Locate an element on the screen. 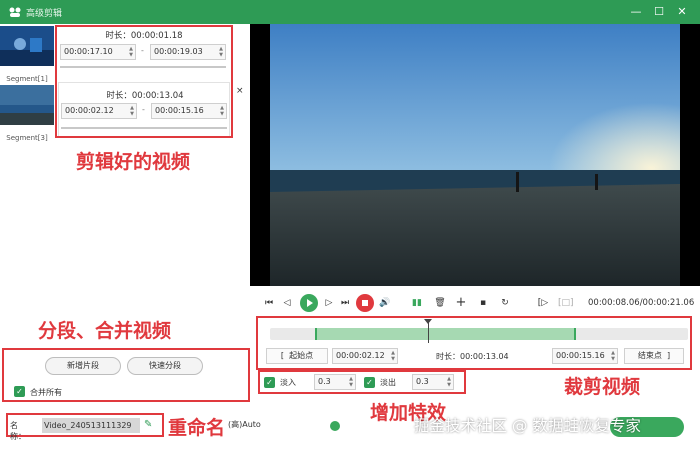 Image resolution: width=700 pixels, height=449 pixels. playback-time: 00:00:08.06/00:00:21.06 is located at coordinates (641, 303).